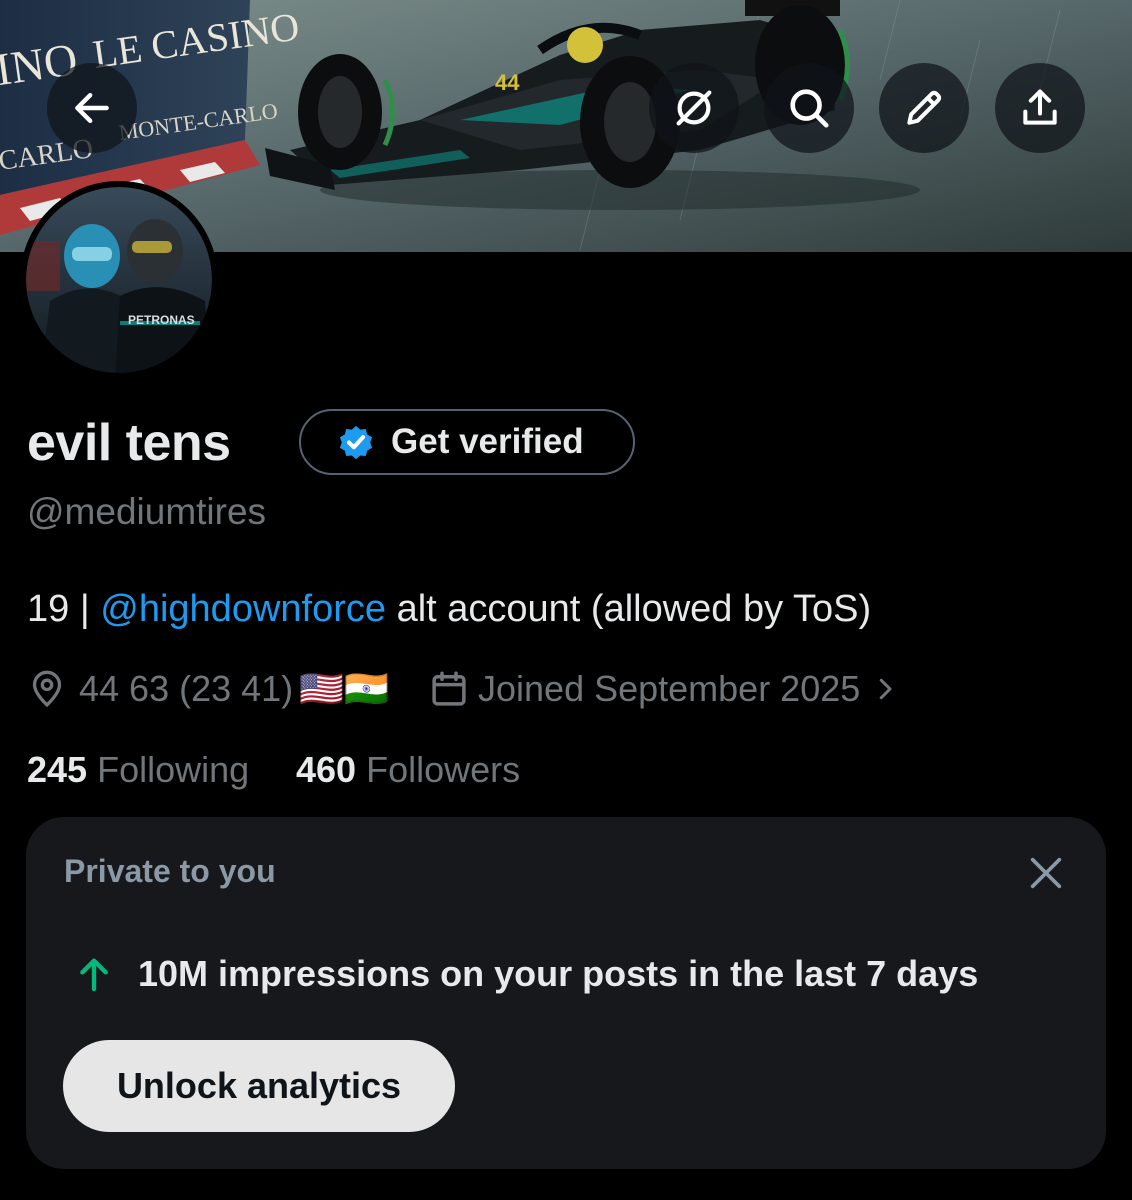 The width and height of the screenshot is (1132, 1200). Describe the element at coordinates (147, 511) in the screenshot. I see `handle: @mediumtires` at that location.